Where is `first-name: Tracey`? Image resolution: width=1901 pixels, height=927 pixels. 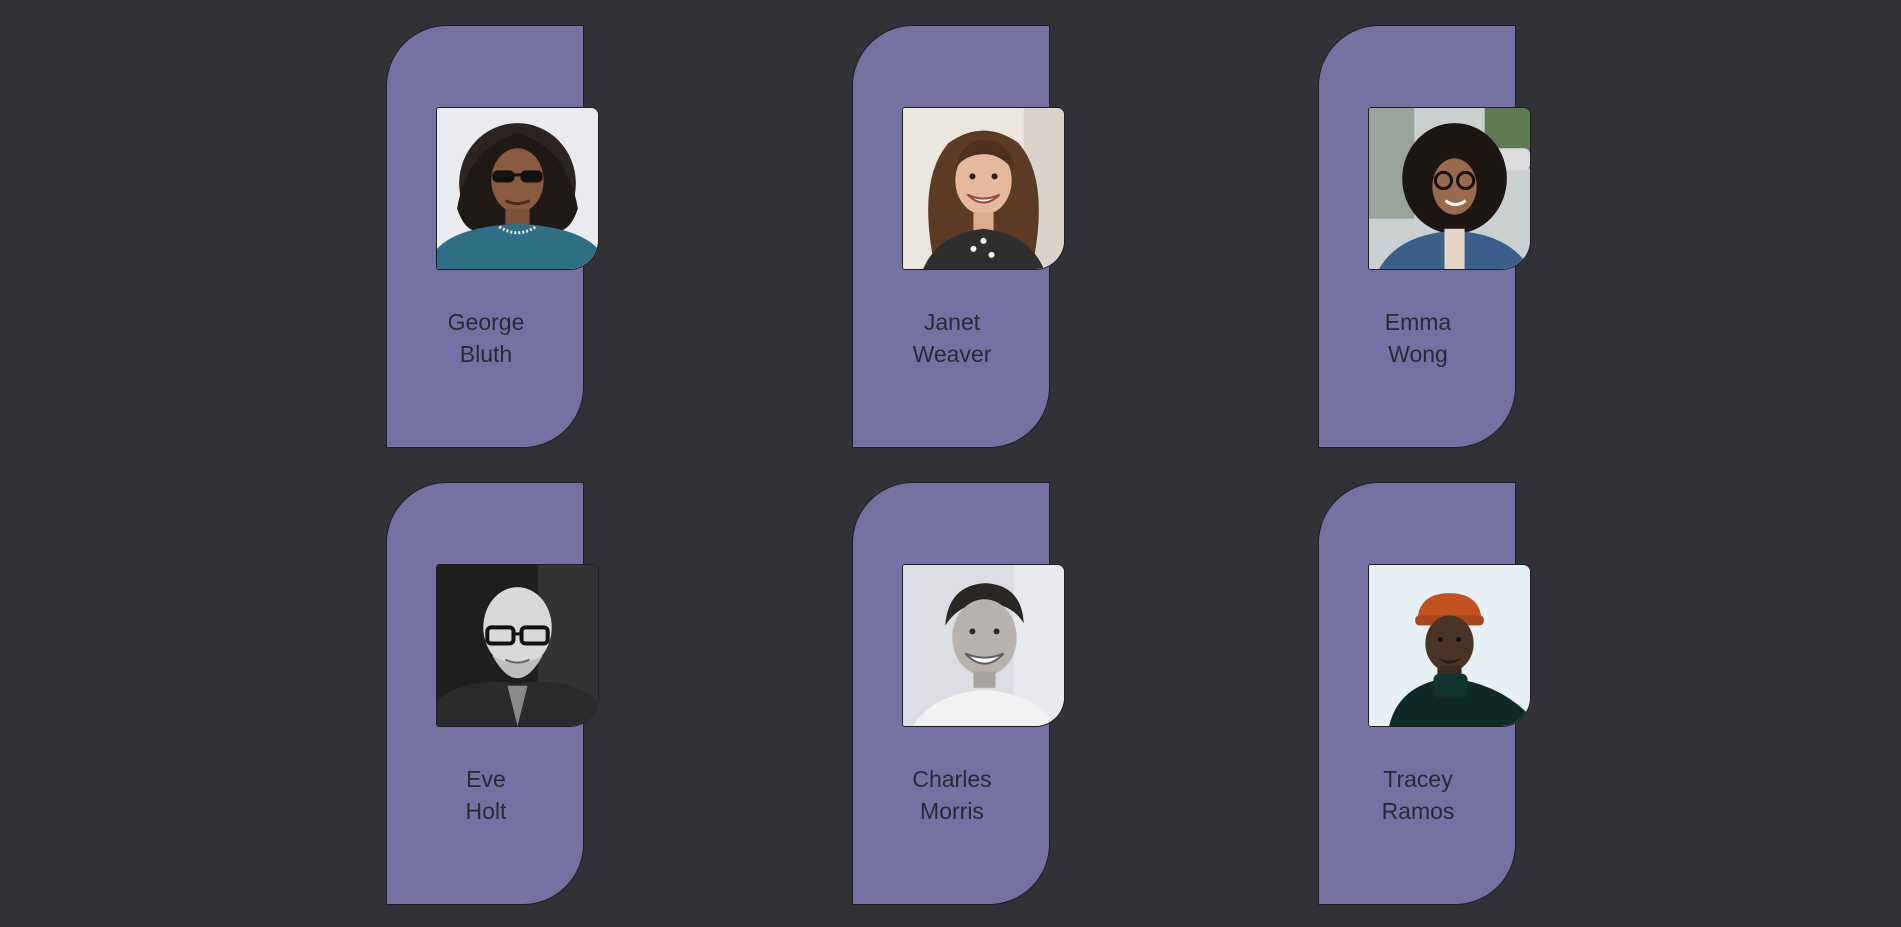
first-name: Tracey is located at coordinates (1418, 779).